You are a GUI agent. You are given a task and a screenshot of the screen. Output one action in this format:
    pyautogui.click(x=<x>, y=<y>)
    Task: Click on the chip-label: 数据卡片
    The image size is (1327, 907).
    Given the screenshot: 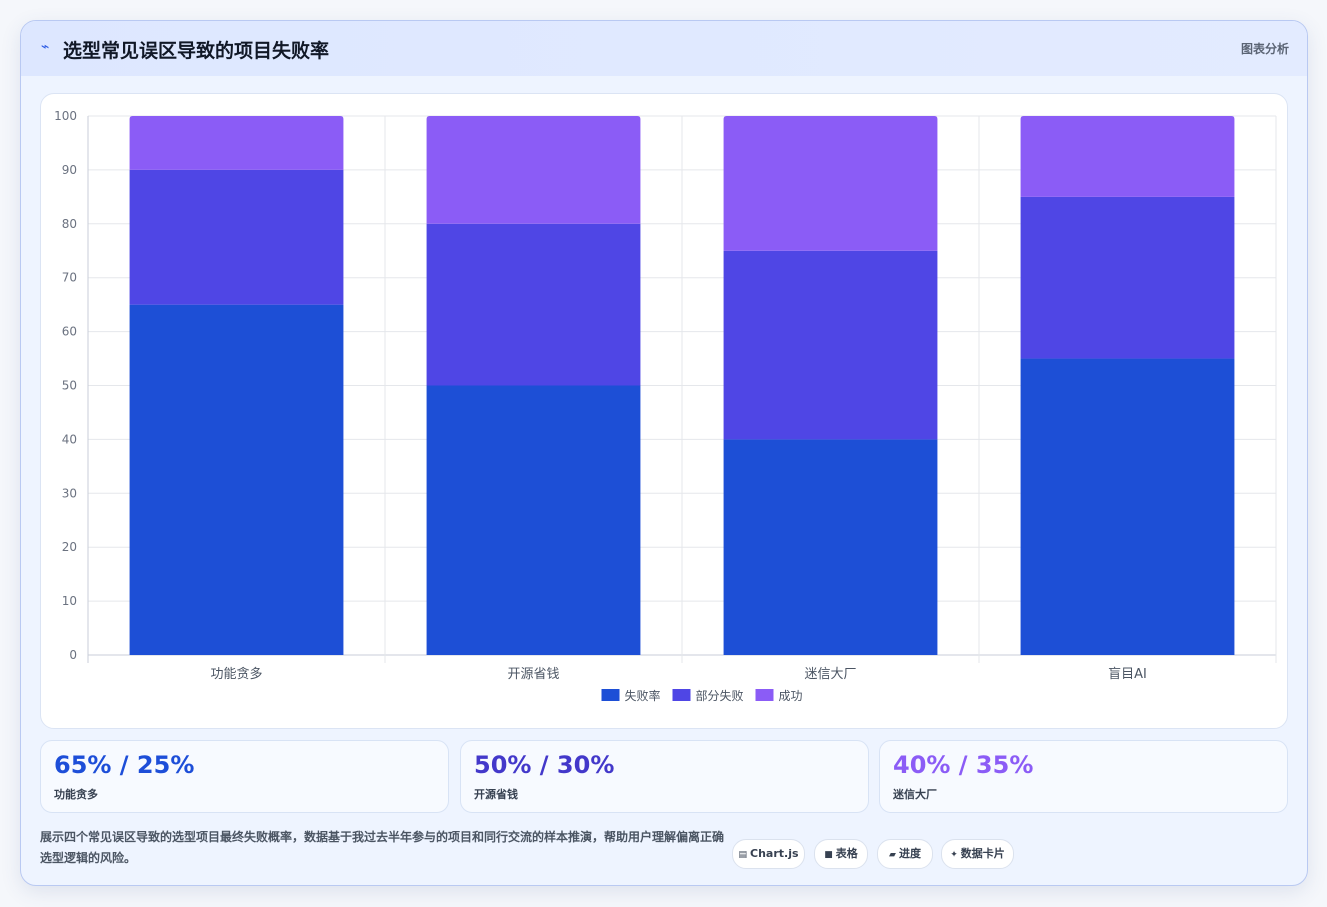 What is the action you would take?
    pyautogui.click(x=982, y=853)
    